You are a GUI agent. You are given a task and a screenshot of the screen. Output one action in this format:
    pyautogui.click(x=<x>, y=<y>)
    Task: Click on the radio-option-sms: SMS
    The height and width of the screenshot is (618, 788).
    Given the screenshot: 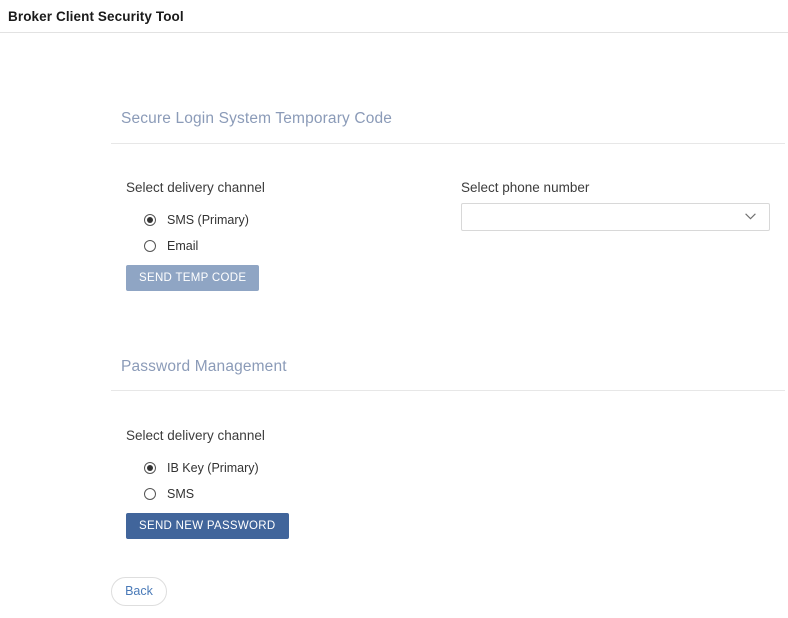 What is the action you would take?
    pyautogui.click(x=169, y=494)
    